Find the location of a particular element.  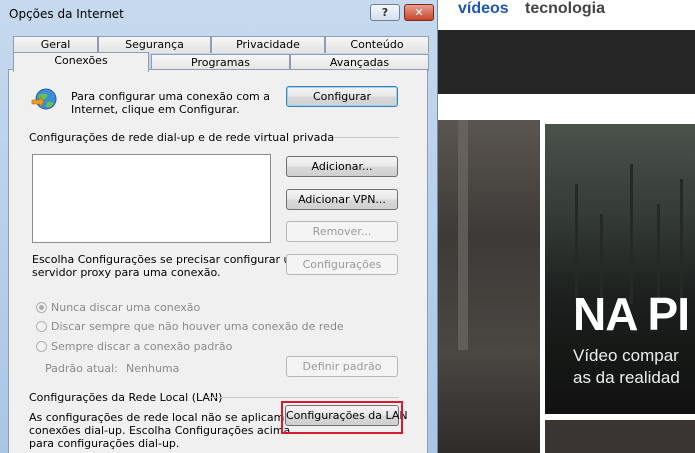

radio-never-dial is located at coordinates (41, 307).